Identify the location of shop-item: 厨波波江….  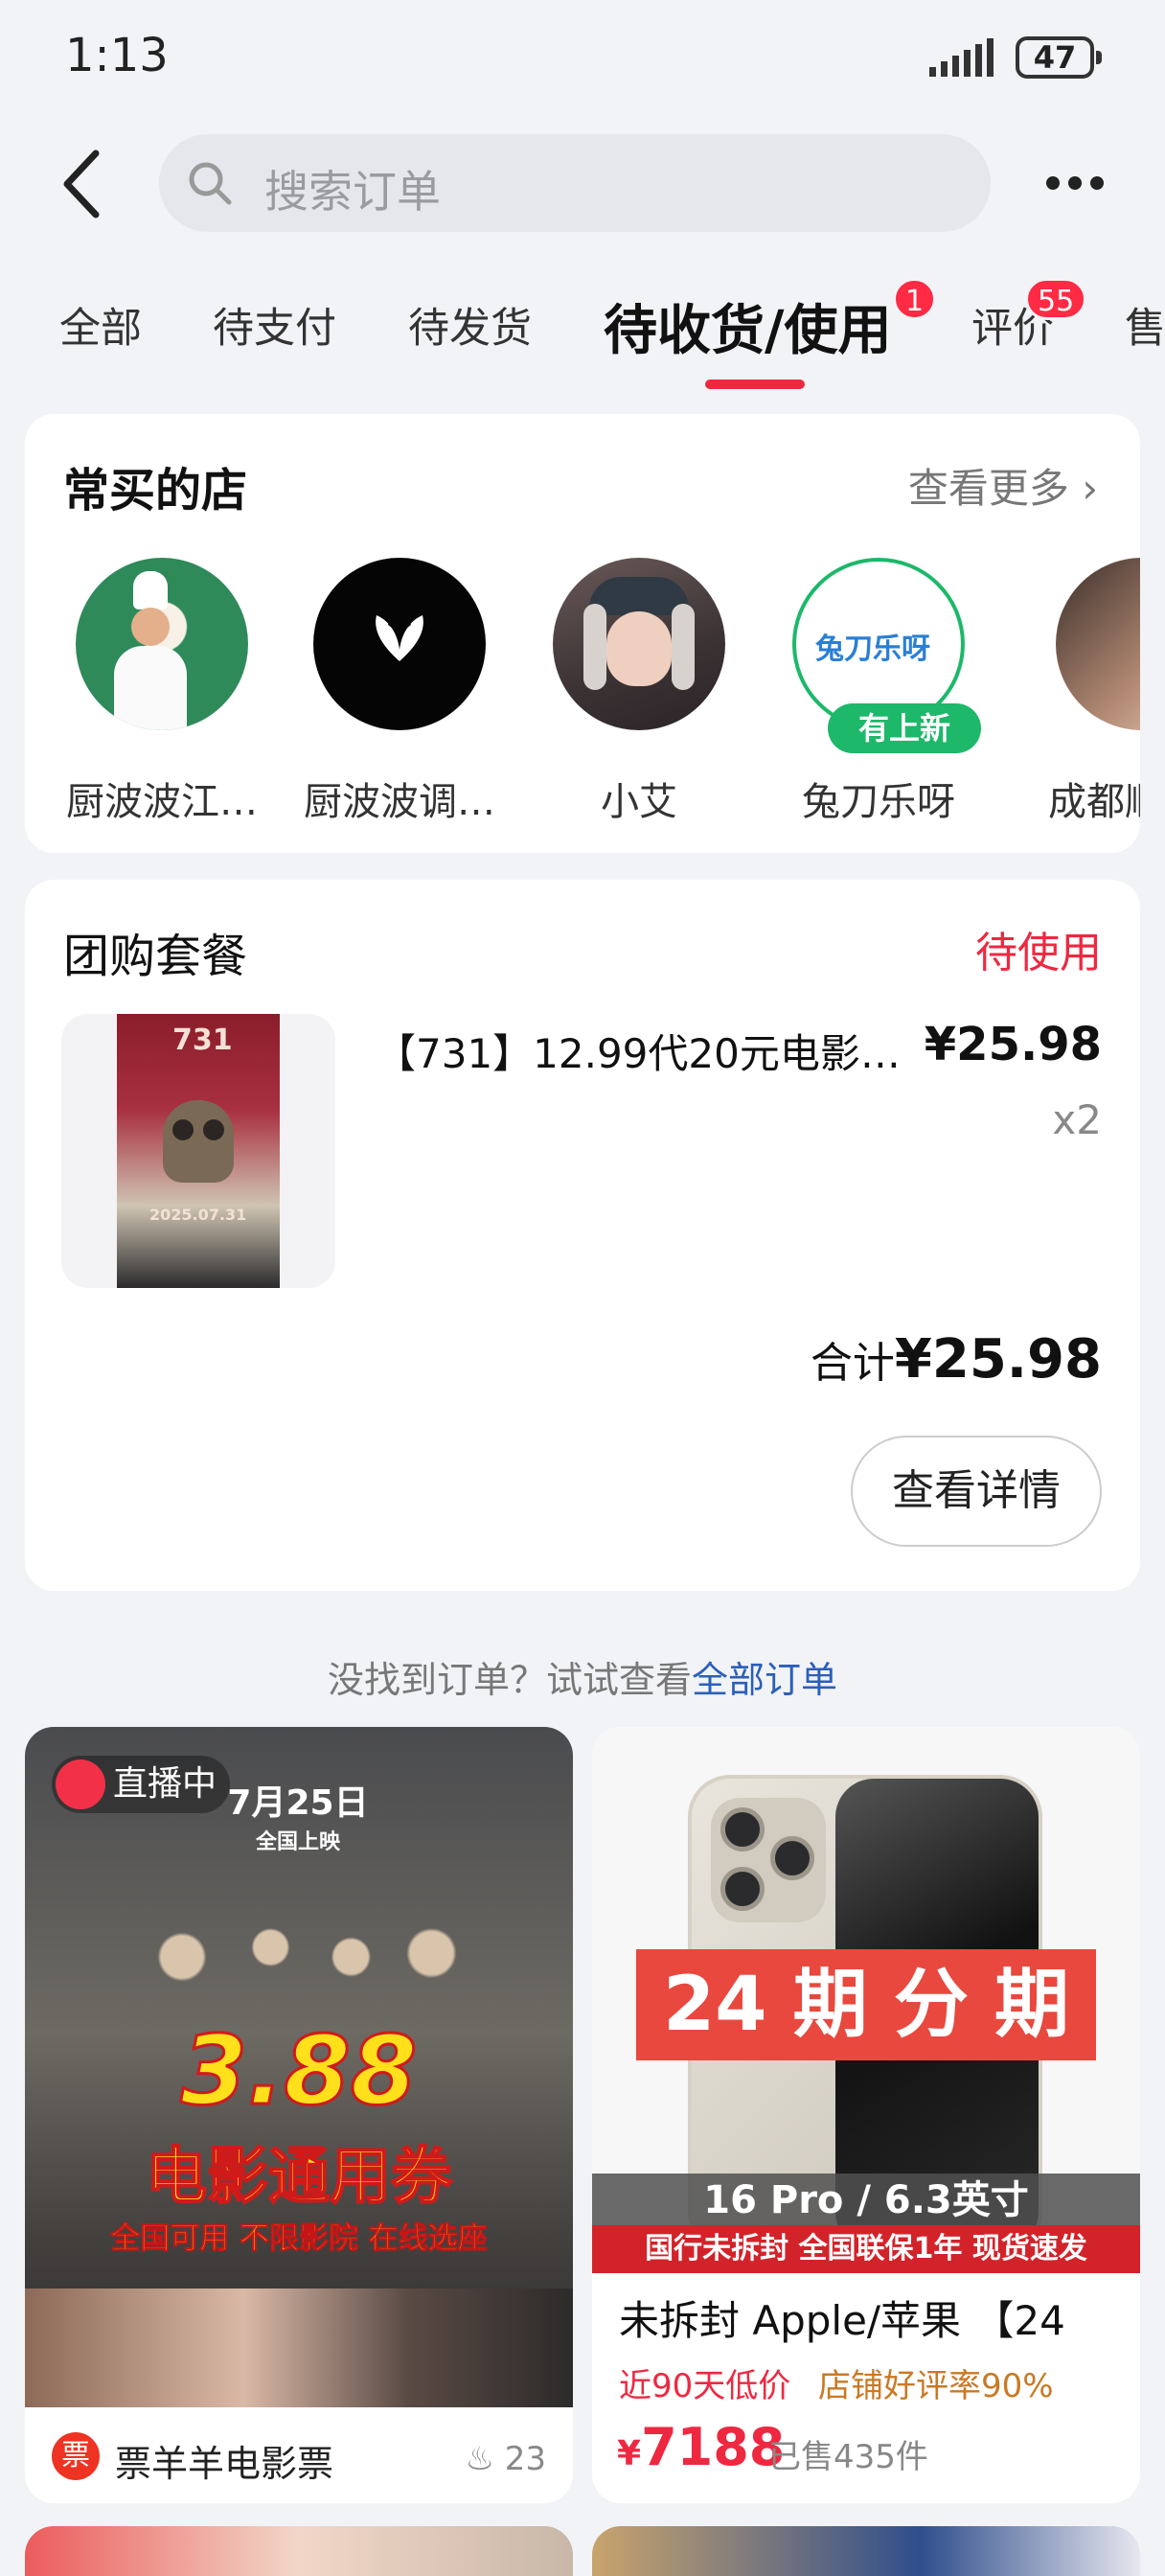
(162, 692).